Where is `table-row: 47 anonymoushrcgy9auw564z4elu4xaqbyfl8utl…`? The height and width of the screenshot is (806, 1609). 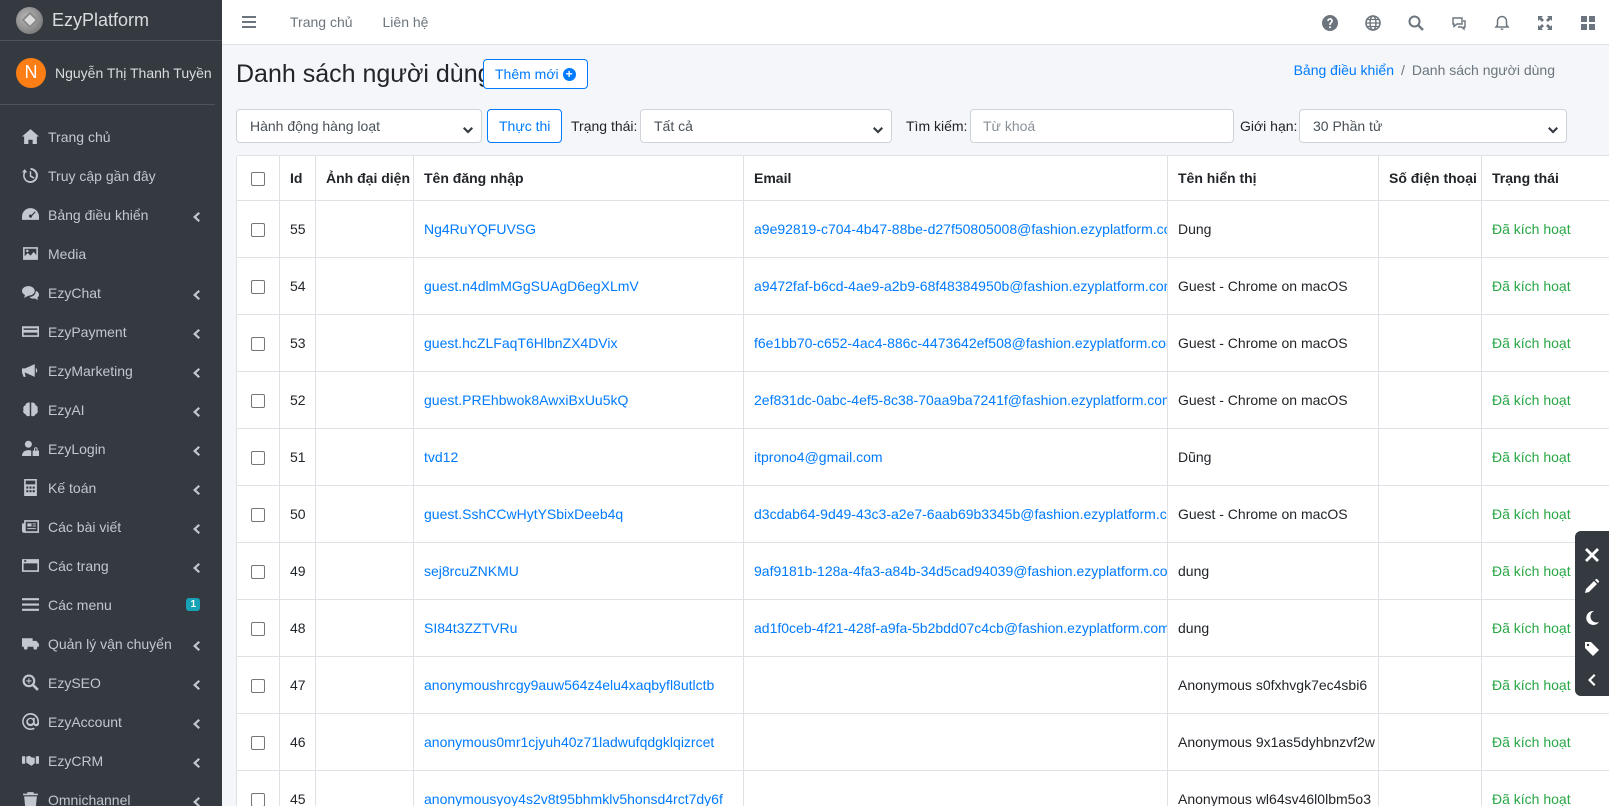 table-row: 47 anonymoushrcgy9auw564z4elu4xaqbyfl8utl… is located at coordinates (922, 685).